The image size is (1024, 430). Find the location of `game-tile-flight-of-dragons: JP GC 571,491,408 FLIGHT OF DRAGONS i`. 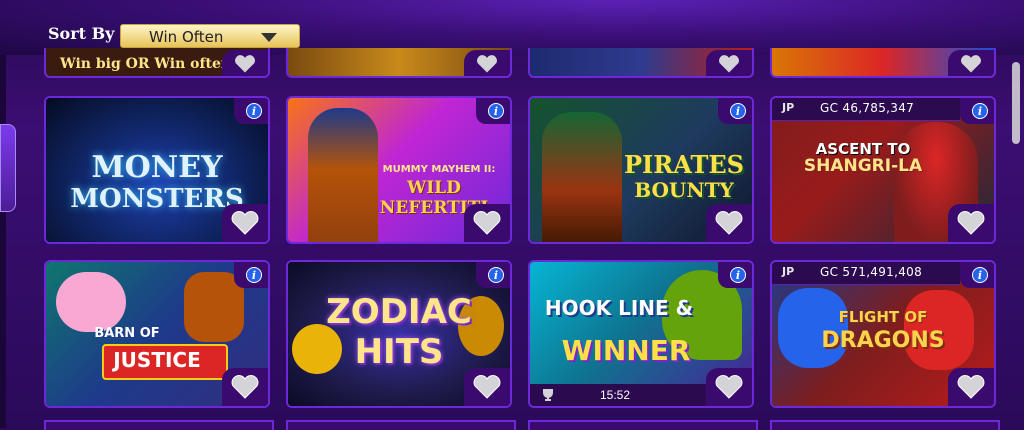

game-tile-flight-of-dragons: JP GC 571,491,408 FLIGHT OF DRAGONS i is located at coordinates (883, 334).